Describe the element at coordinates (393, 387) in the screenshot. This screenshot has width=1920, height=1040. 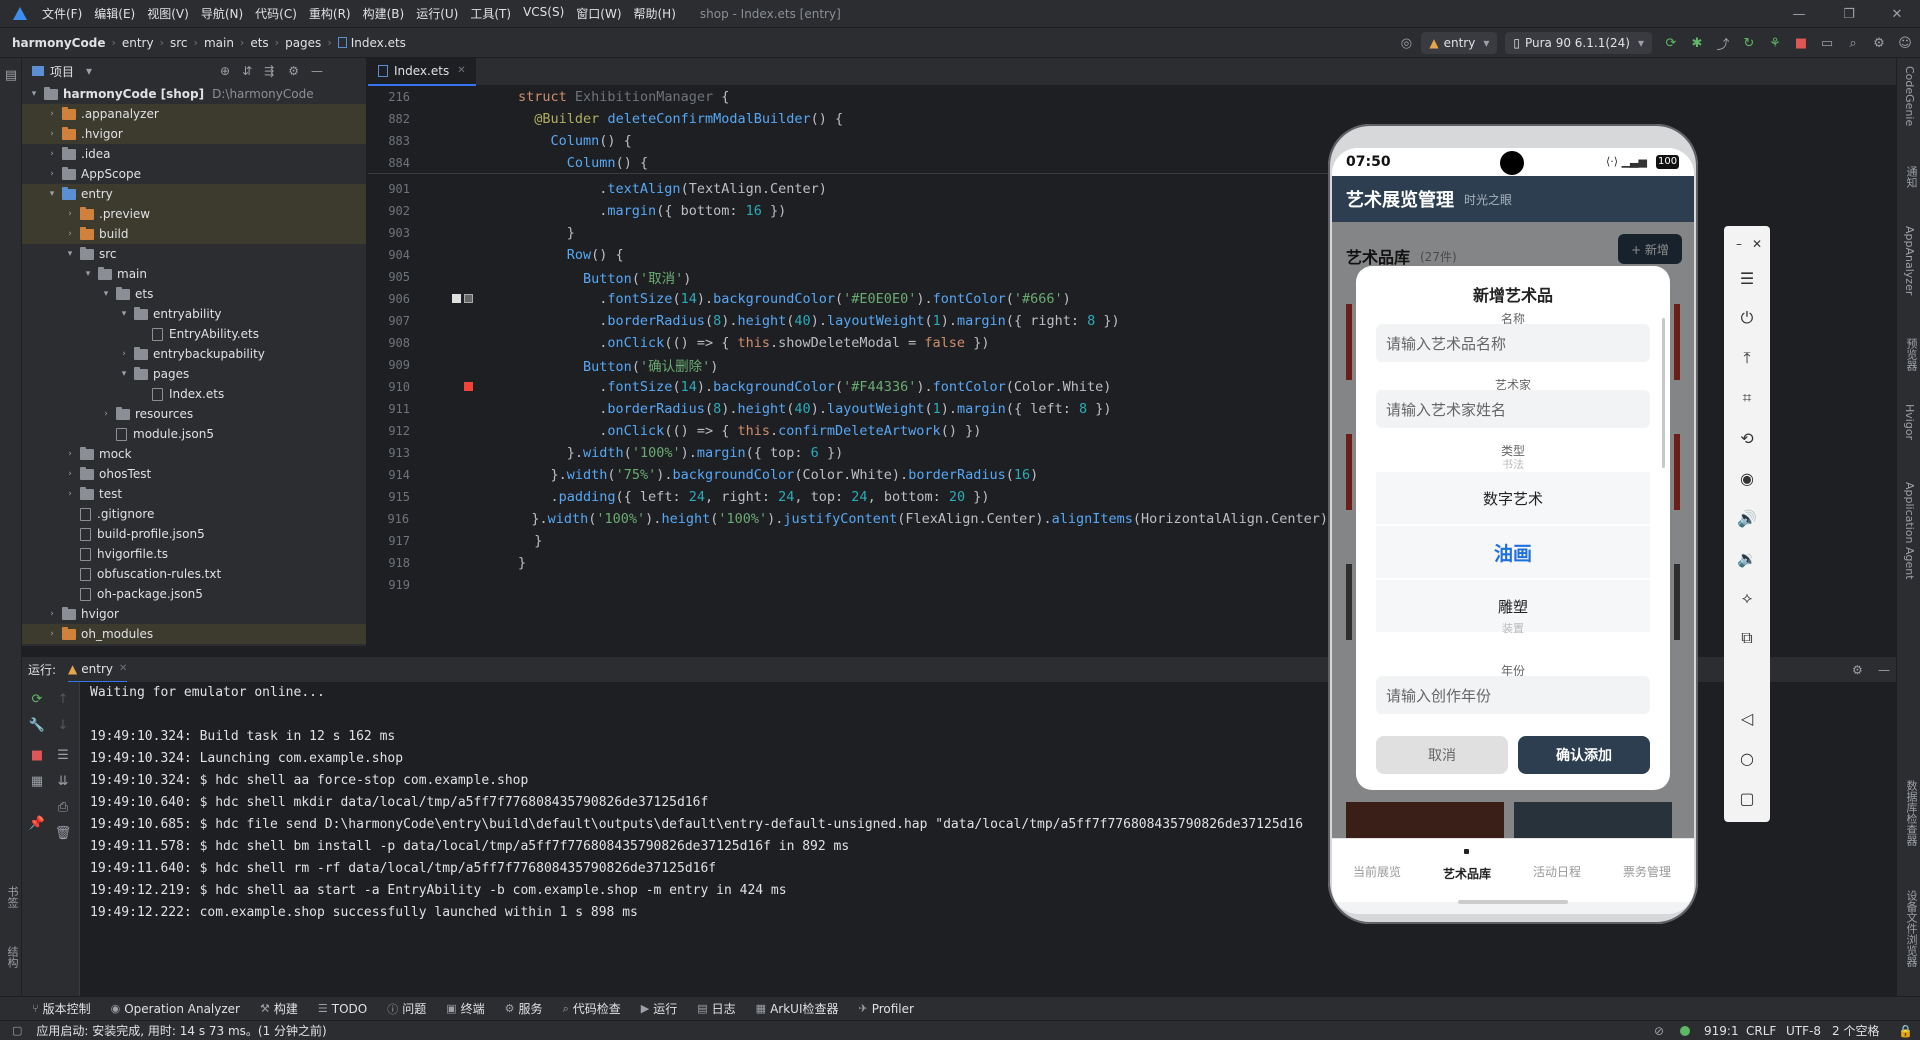
I see `line-number: 910` at that location.